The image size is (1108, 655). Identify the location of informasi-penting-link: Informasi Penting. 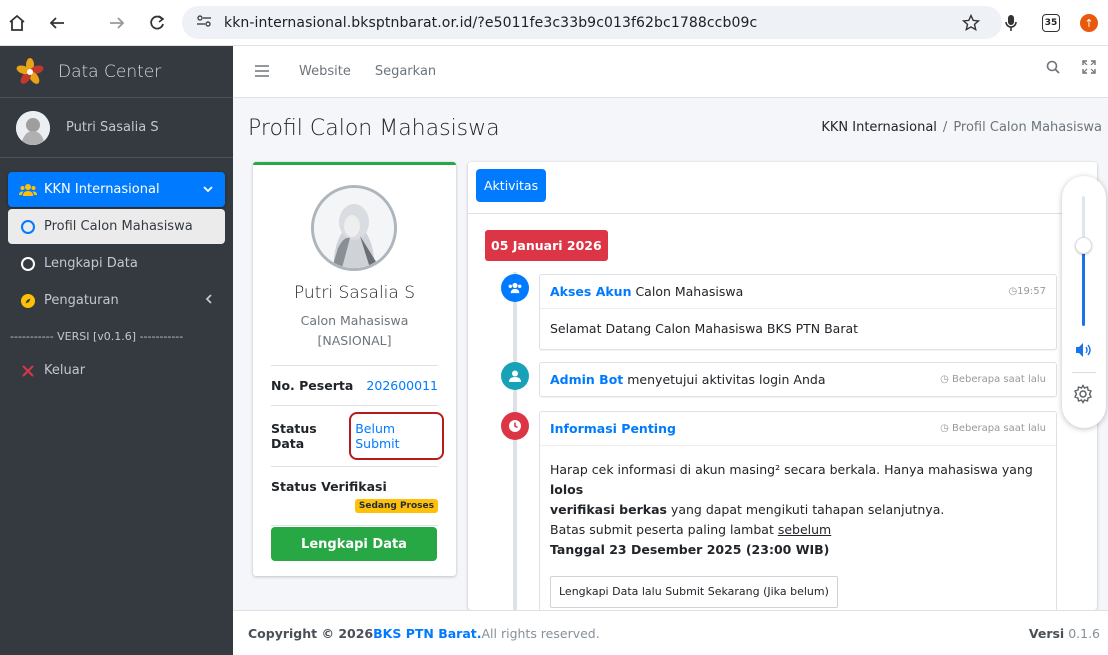
(613, 428).